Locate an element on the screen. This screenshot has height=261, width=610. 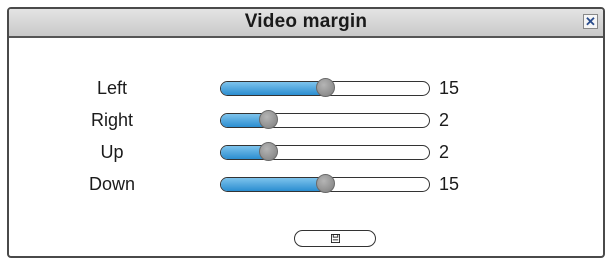
margin-row-left: Left 15 is located at coordinates (306, 91).